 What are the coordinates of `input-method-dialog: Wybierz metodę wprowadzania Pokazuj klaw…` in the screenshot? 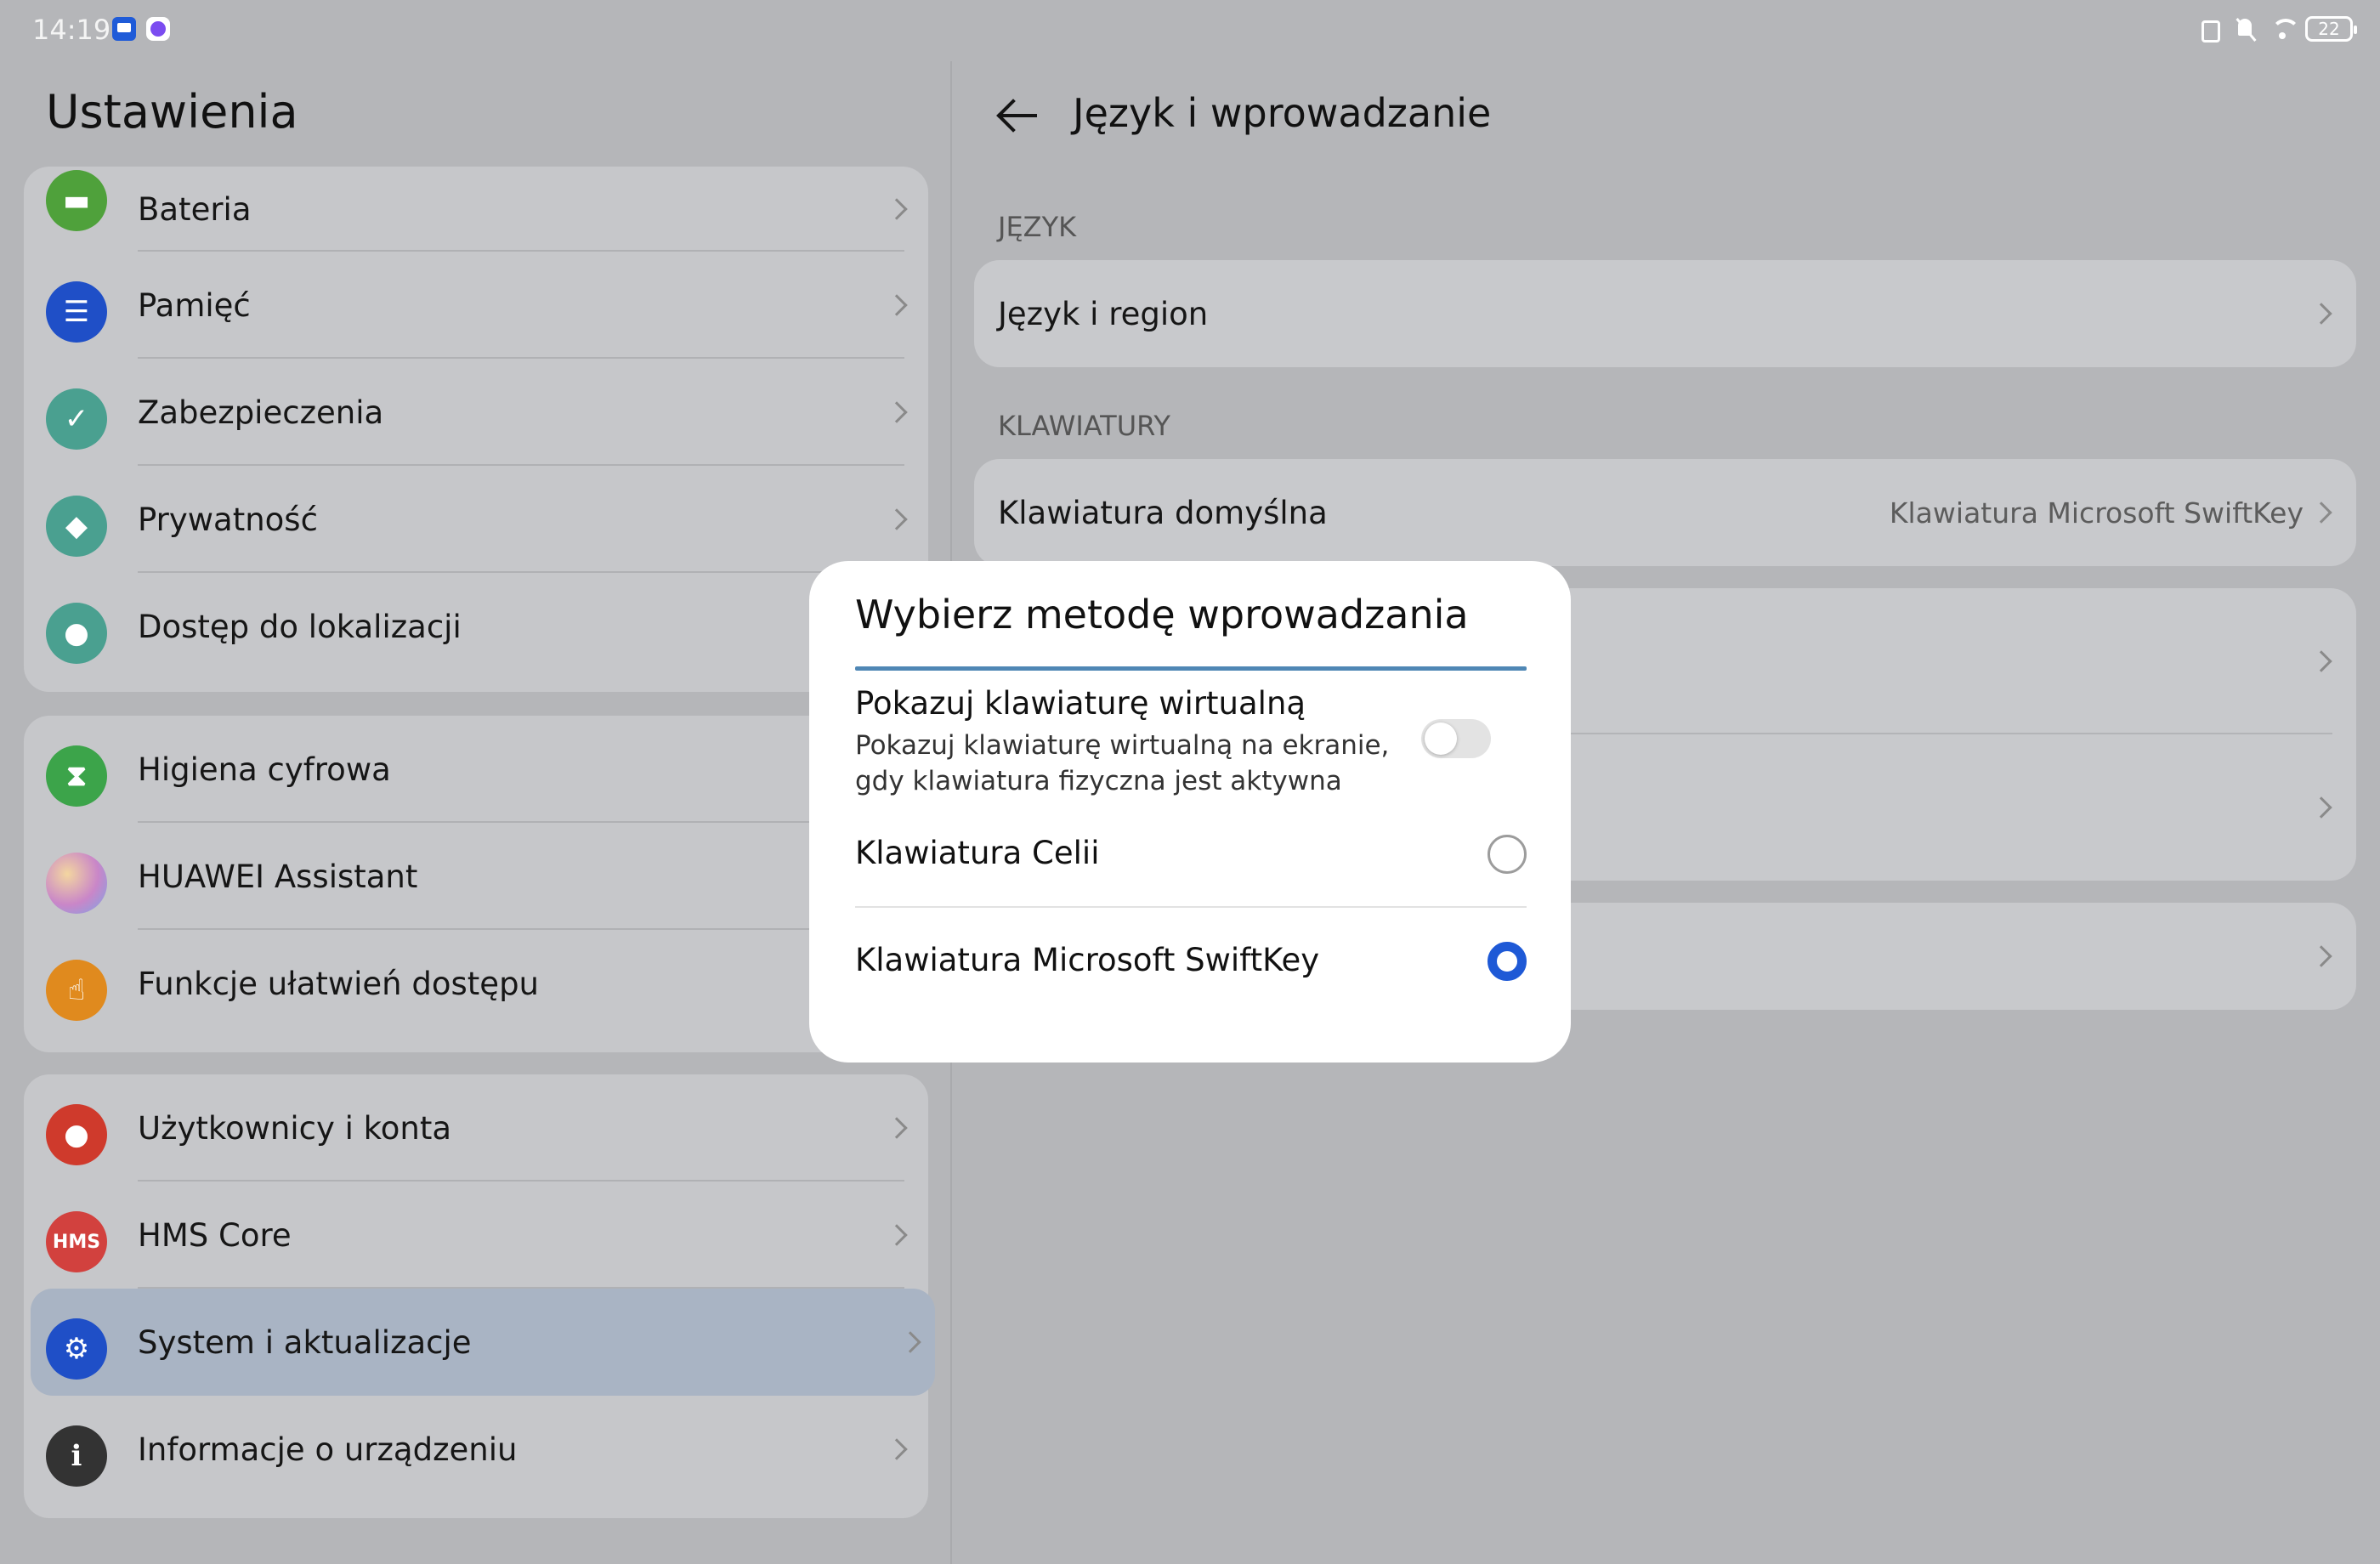 It's located at (1190, 811).